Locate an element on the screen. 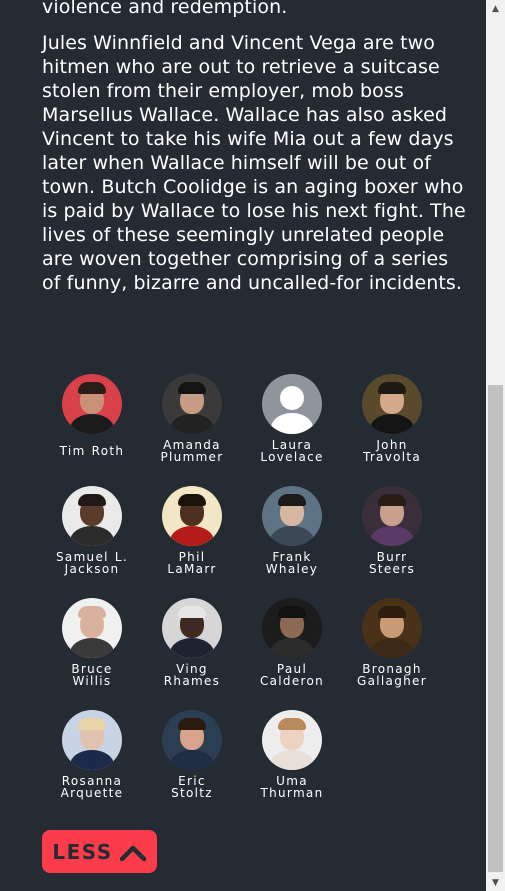  cast-member: Amanda Plummer is located at coordinates (192, 430).